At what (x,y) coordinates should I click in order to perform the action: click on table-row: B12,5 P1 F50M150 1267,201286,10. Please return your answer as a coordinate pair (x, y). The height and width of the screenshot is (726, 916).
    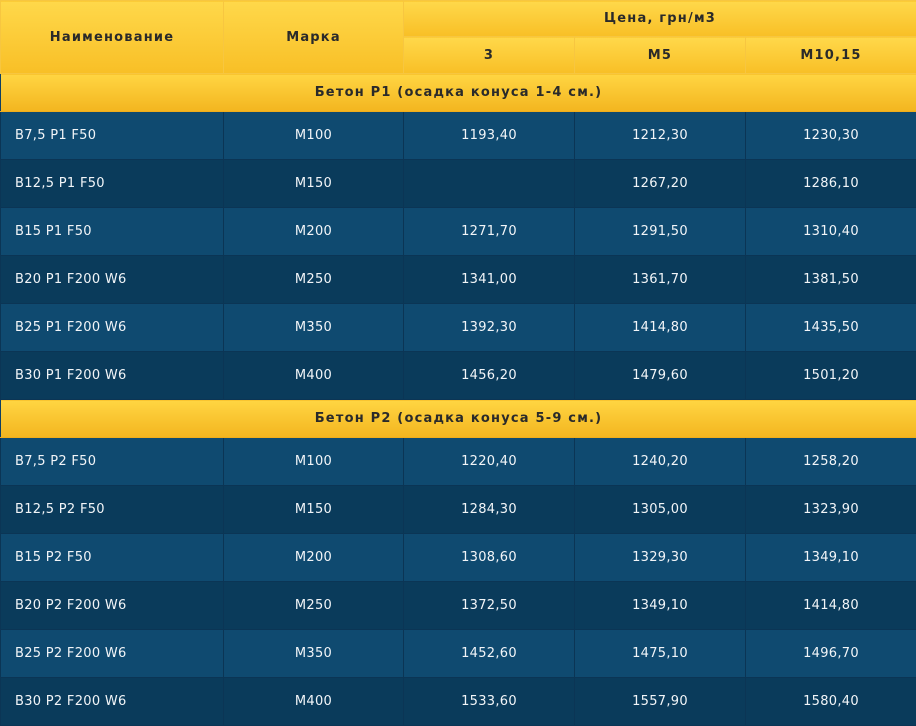
    Looking at the image, I should click on (458, 184).